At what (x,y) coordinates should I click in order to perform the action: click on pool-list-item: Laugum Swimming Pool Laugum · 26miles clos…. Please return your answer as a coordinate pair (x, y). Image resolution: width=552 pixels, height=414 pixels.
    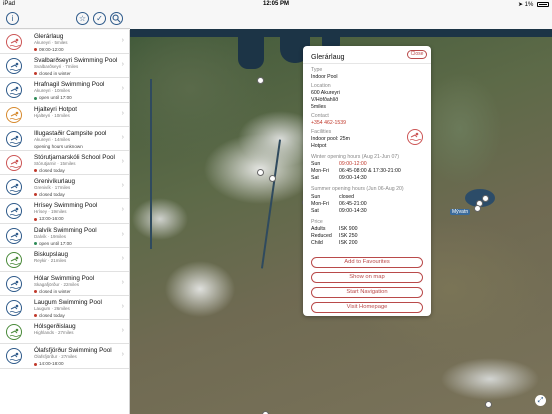
    Looking at the image, I should click on (64, 308).